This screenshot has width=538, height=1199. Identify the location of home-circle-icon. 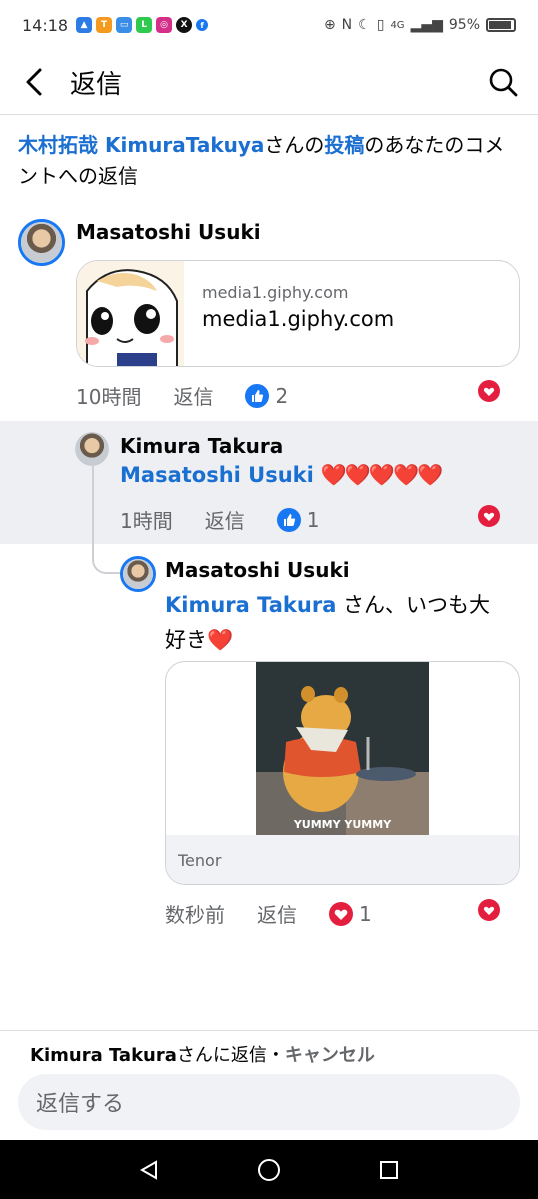
(269, 1170).